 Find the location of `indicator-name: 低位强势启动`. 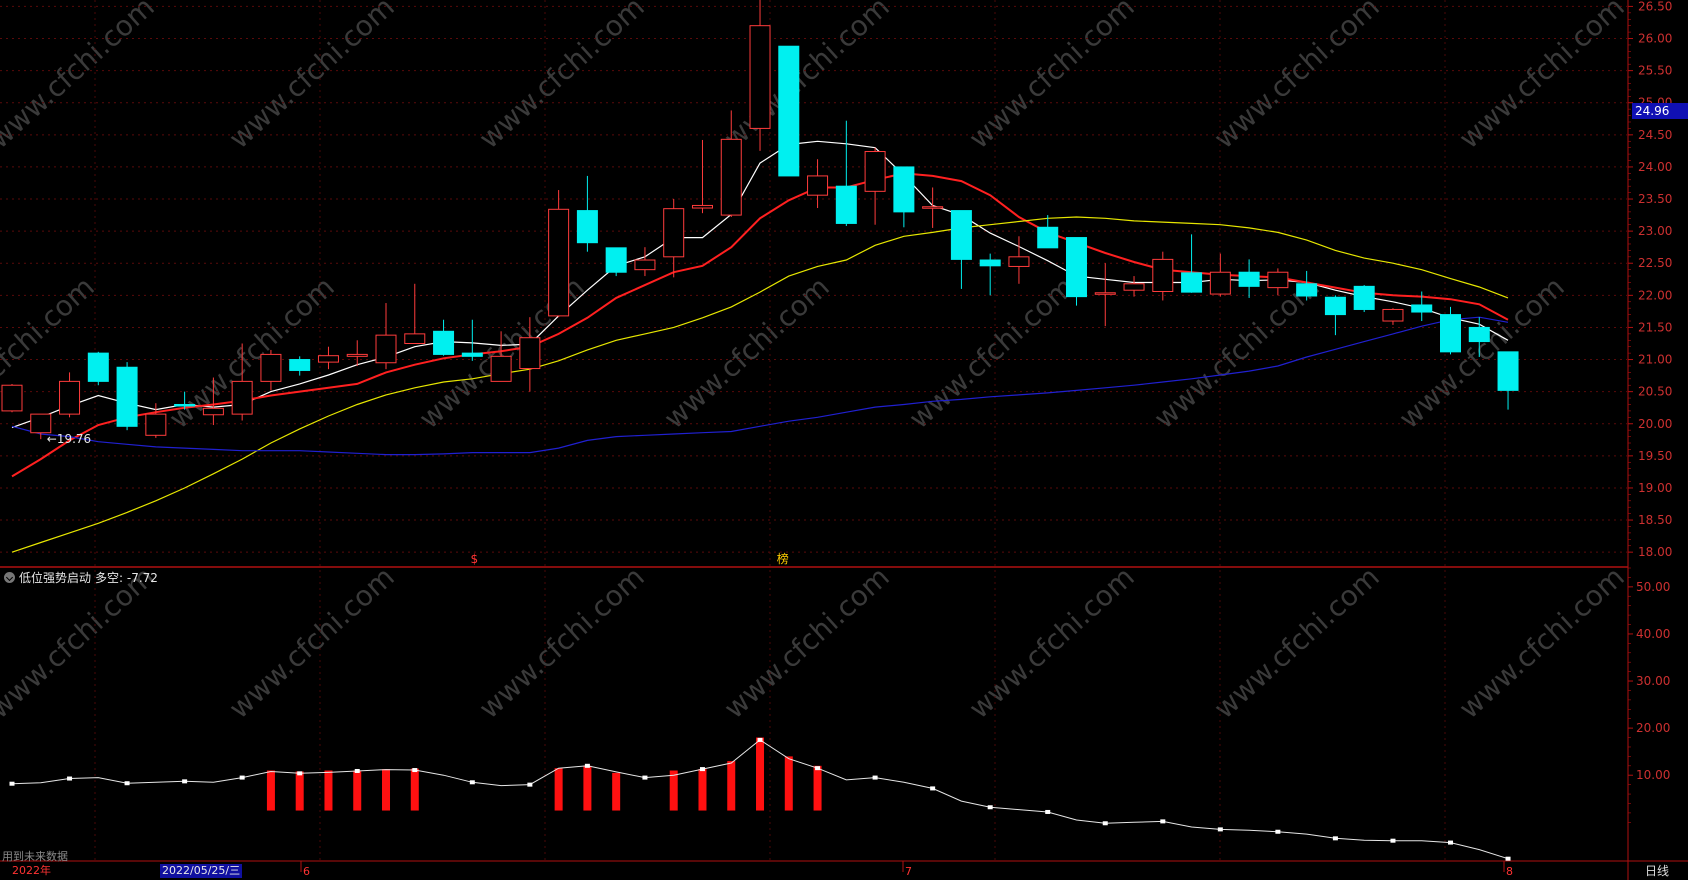

indicator-name: 低位强势启动 is located at coordinates (55, 578).